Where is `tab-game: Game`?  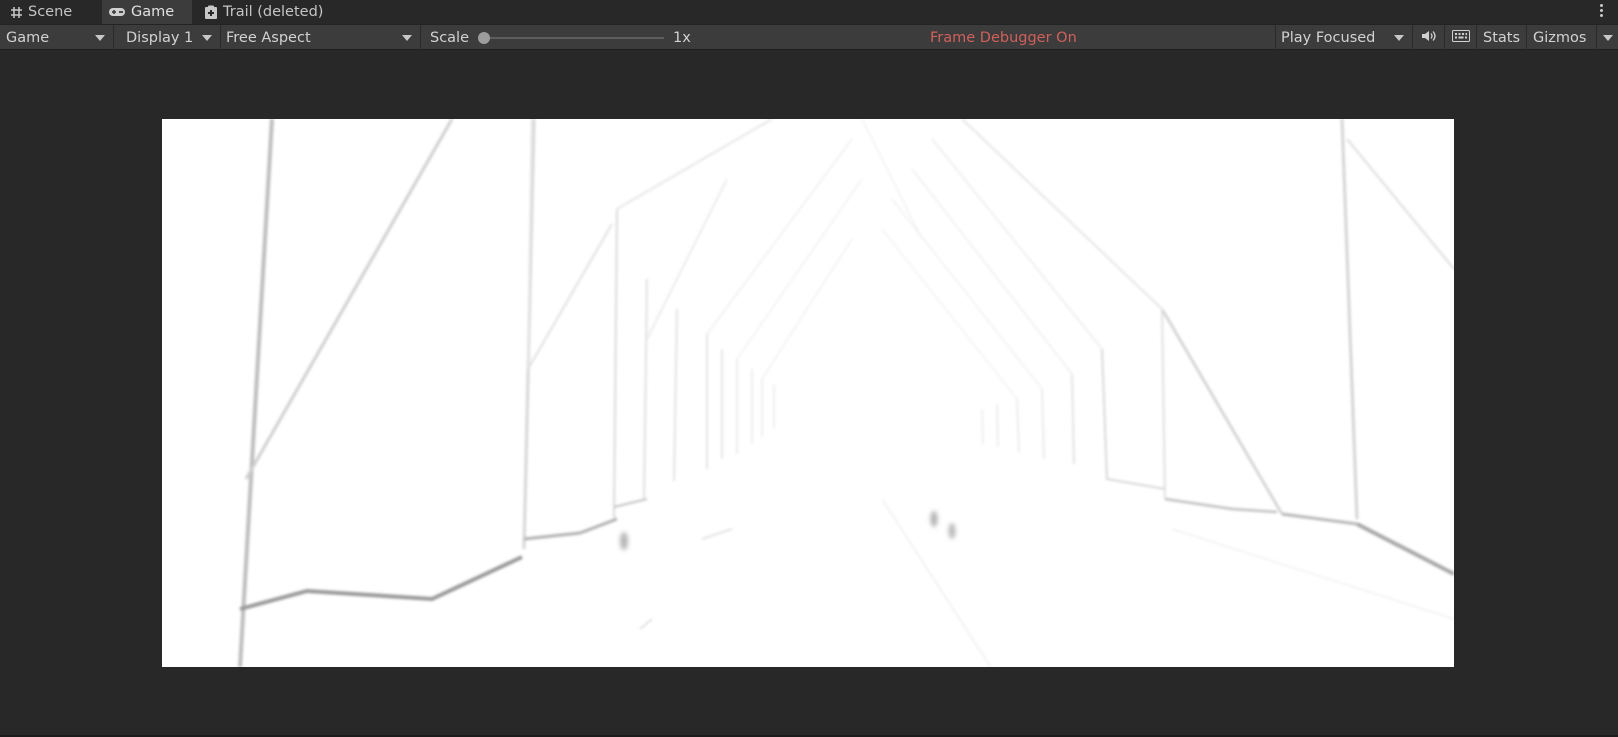
tab-game: Game is located at coordinates (147, 12).